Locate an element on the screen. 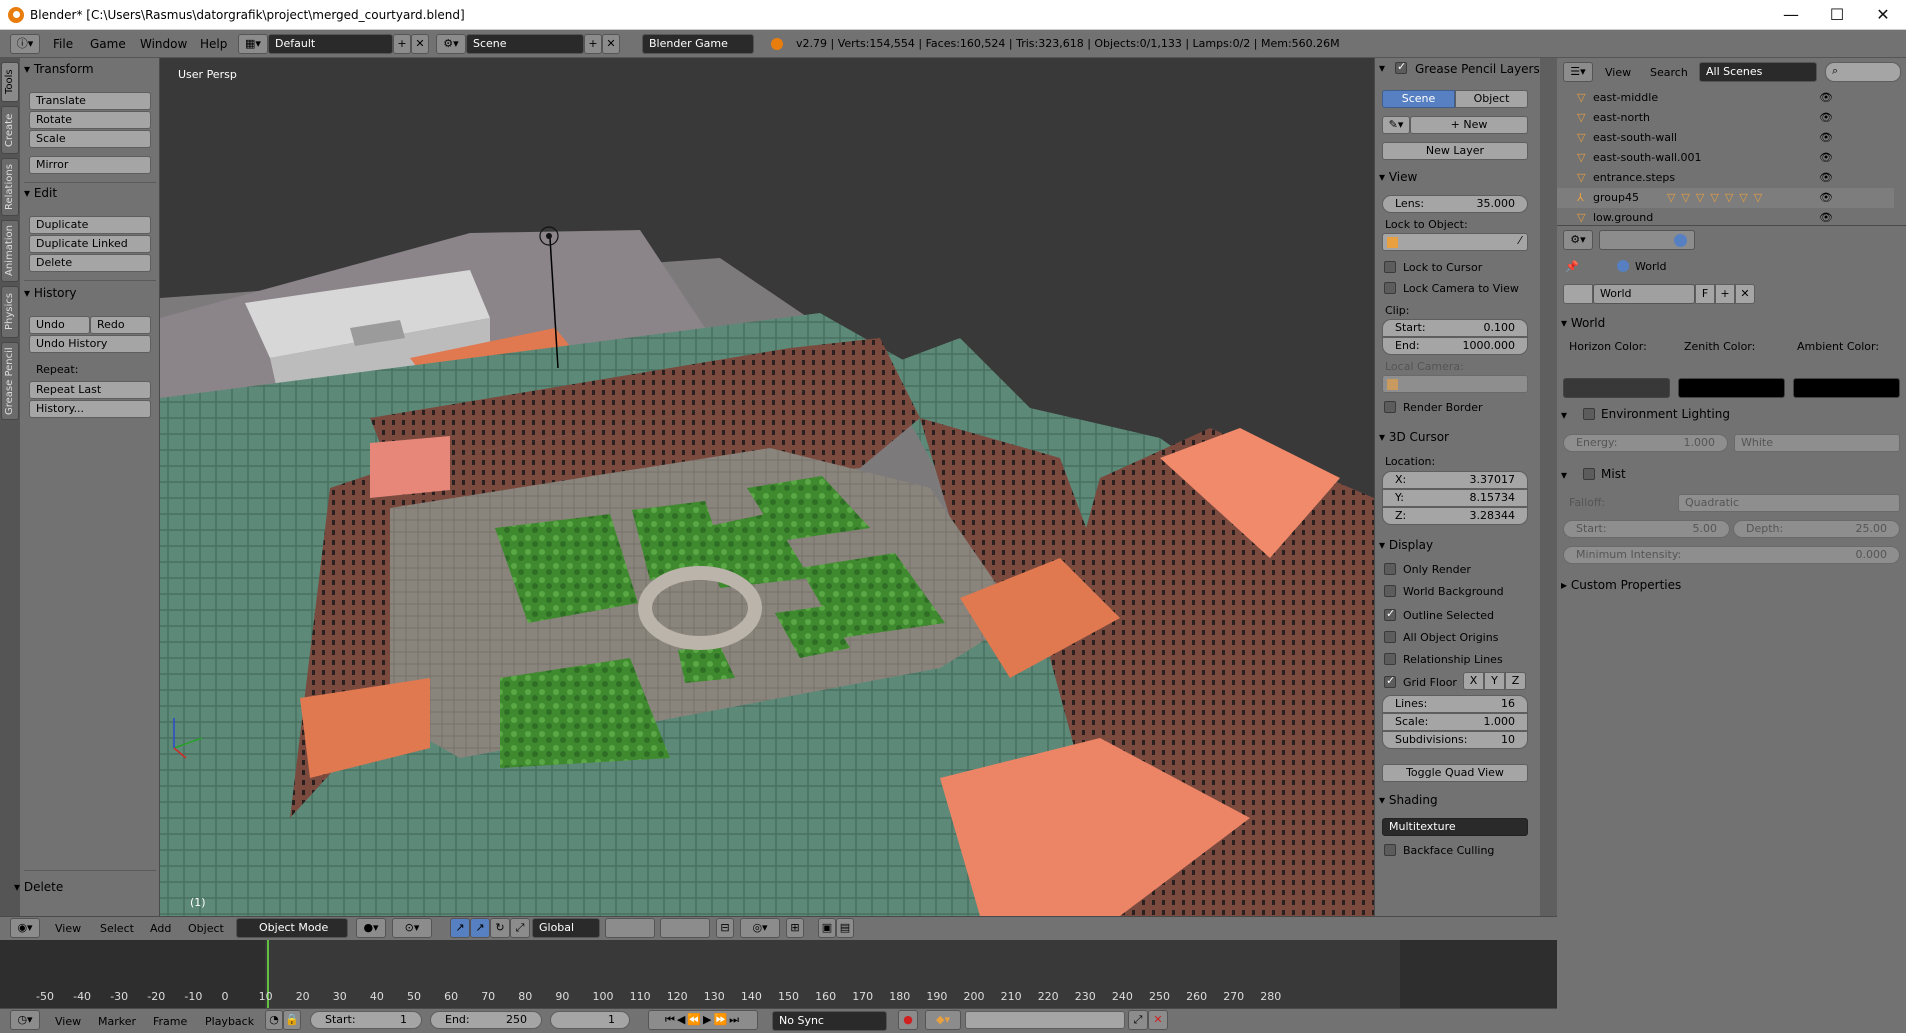 The height and width of the screenshot is (1033, 1906). lock-camera-checkbox is located at coordinates (1390, 288).